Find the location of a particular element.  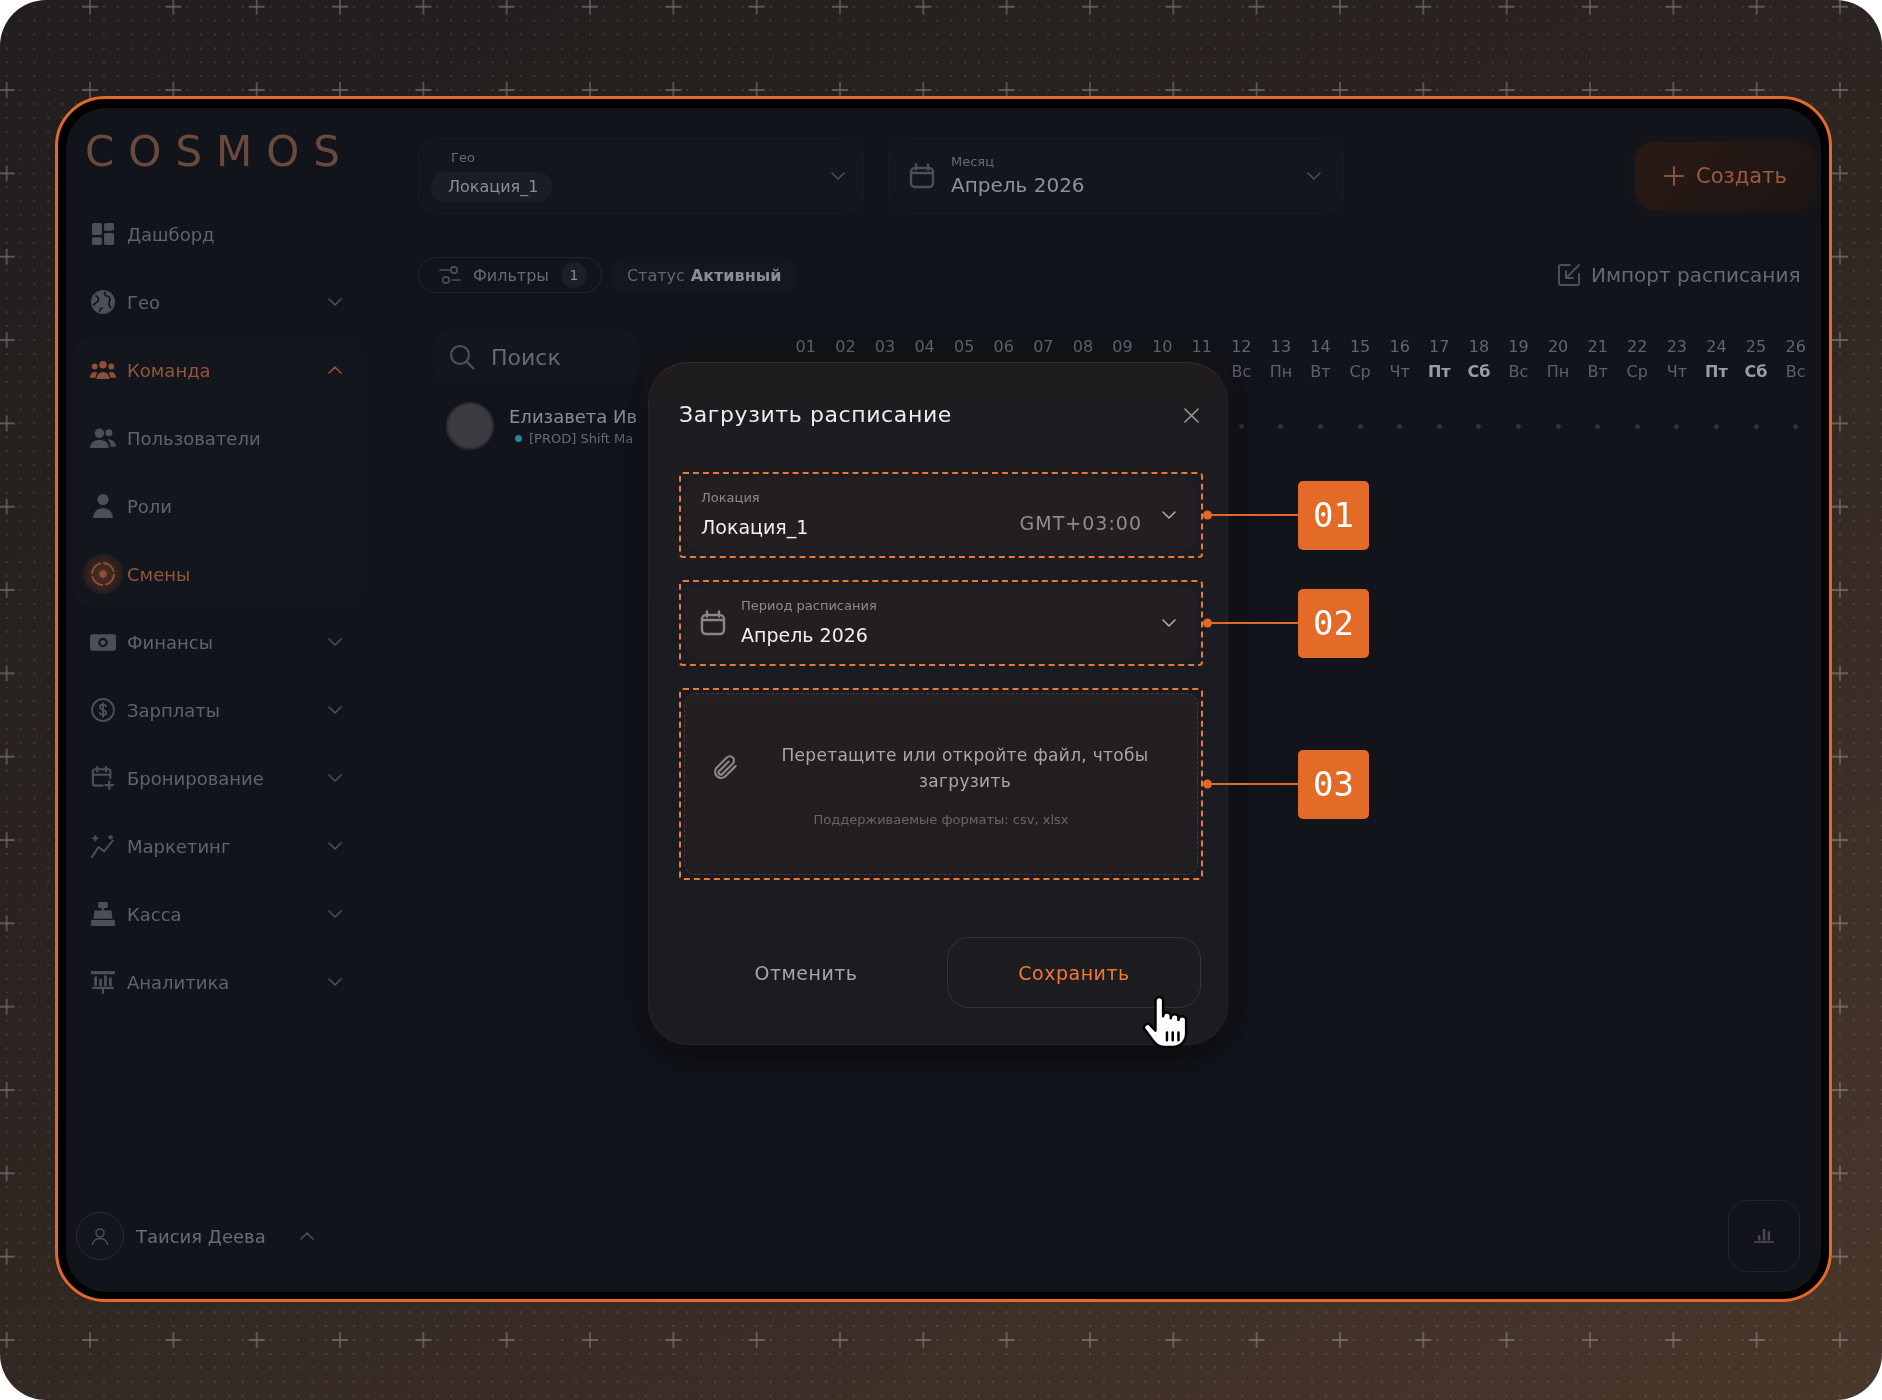

sidebar-item: Смены is located at coordinates (218, 574).